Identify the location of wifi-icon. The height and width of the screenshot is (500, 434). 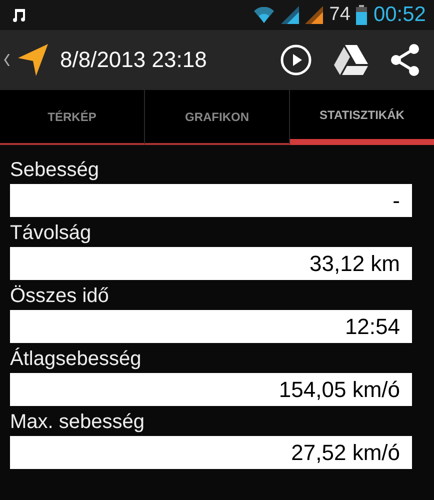
(264, 15).